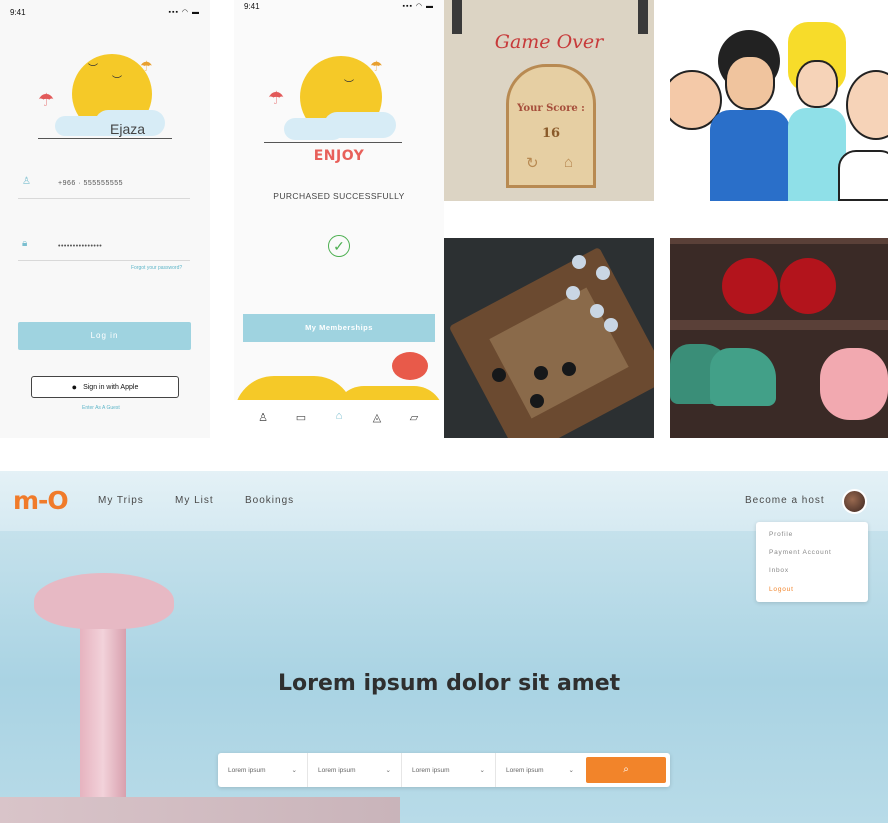  What do you see at coordinates (750, 155) in the screenshot?
I see `child-hoodie` at bounding box center [750, 155].